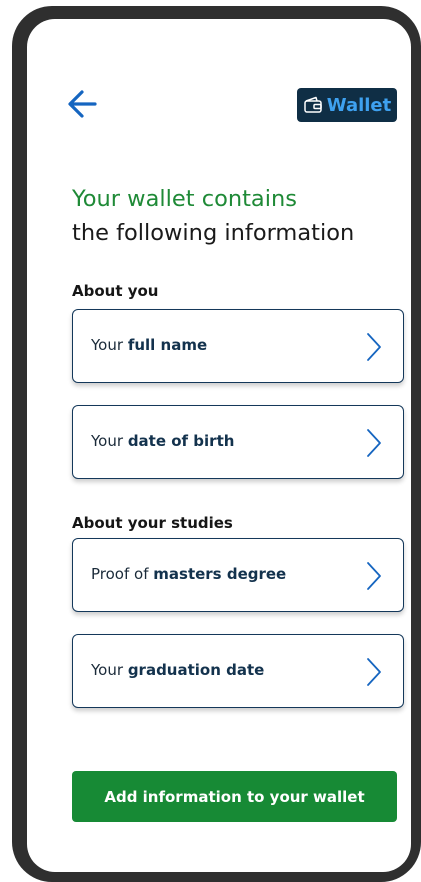  What do you see at coordinates (238, 346) in the screenshot?
I see `info-card-full-name: Your full name` at bounding box center [238, 346].